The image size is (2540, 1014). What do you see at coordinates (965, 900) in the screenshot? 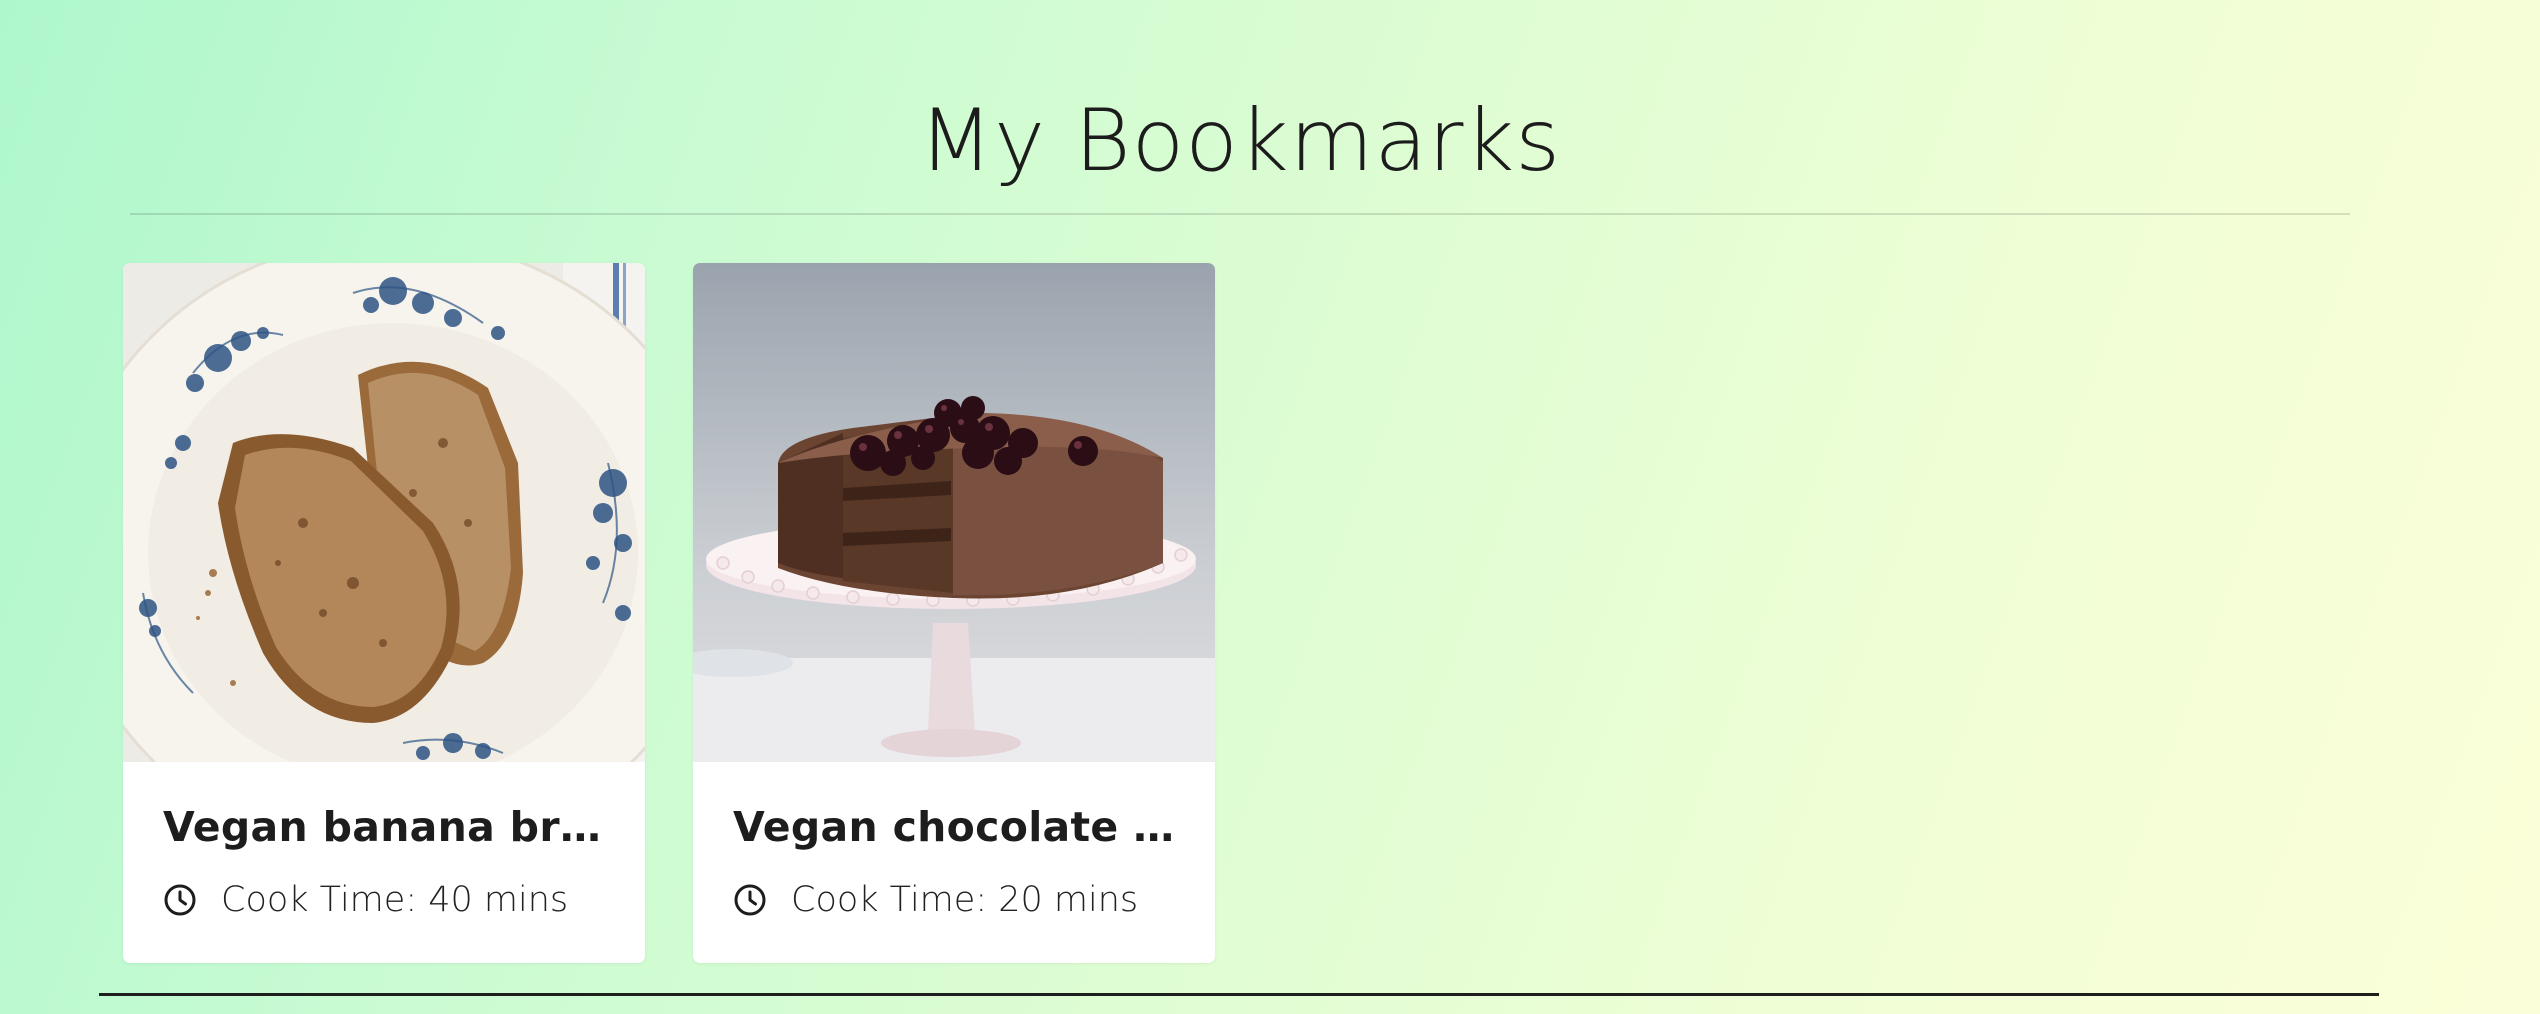
I see `cook-time-label: Cook Time: 20 mins` at bounding box center [965, 900].